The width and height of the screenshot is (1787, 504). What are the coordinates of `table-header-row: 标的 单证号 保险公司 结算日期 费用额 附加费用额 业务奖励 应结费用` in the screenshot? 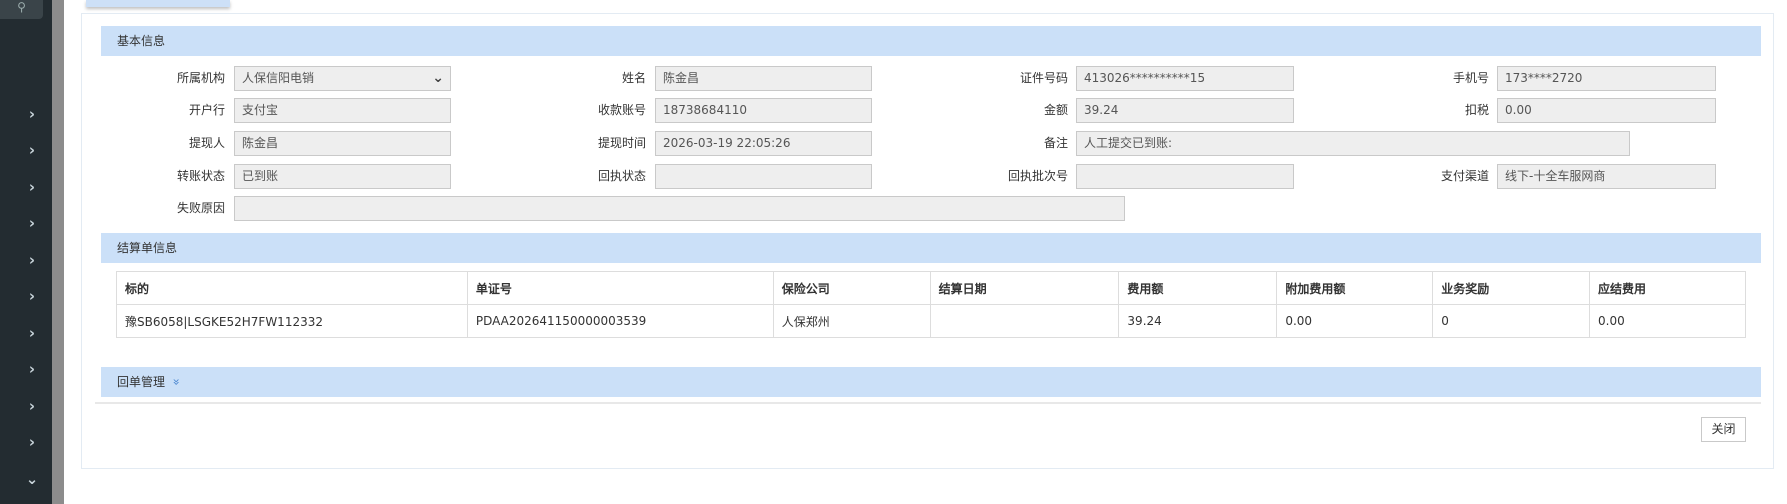 It's located at (931, 288).